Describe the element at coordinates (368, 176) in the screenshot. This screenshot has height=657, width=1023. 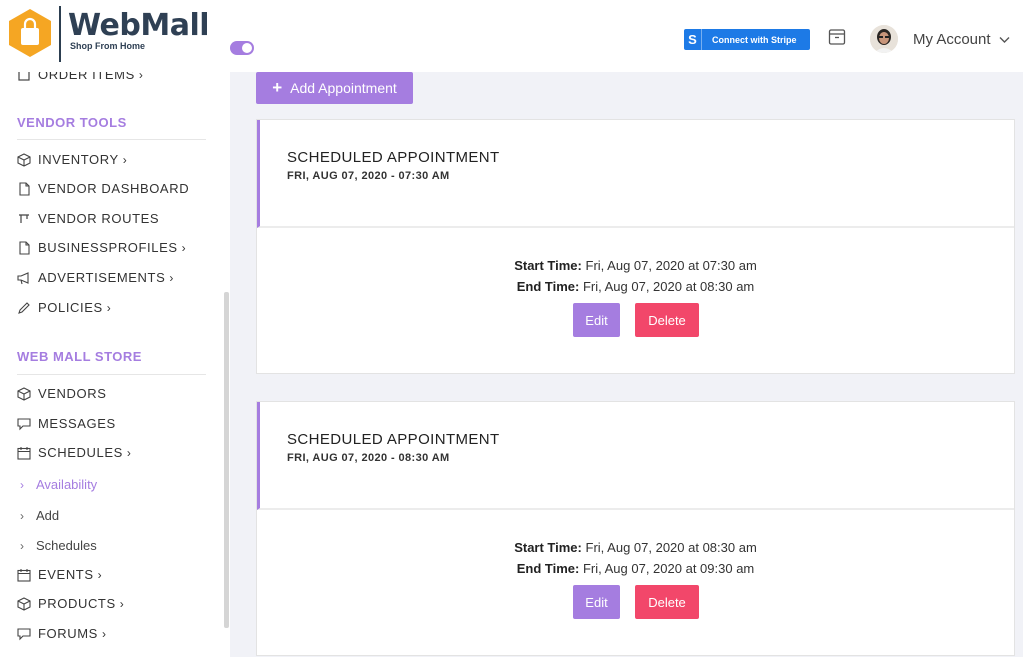
I see `appointment-date: FRI, AUG 07, 2020 - 07:30 AM` at that location.